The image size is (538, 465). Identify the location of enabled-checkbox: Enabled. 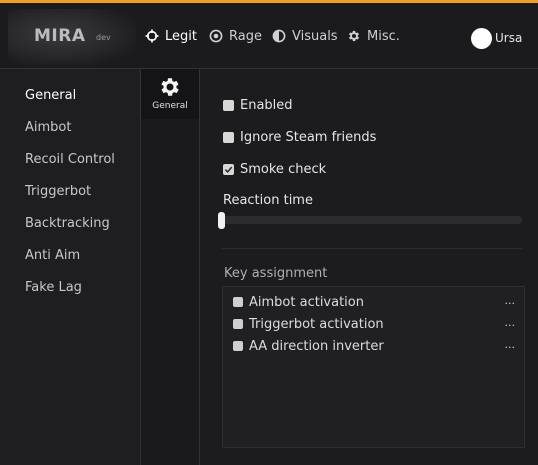
(258, 105).